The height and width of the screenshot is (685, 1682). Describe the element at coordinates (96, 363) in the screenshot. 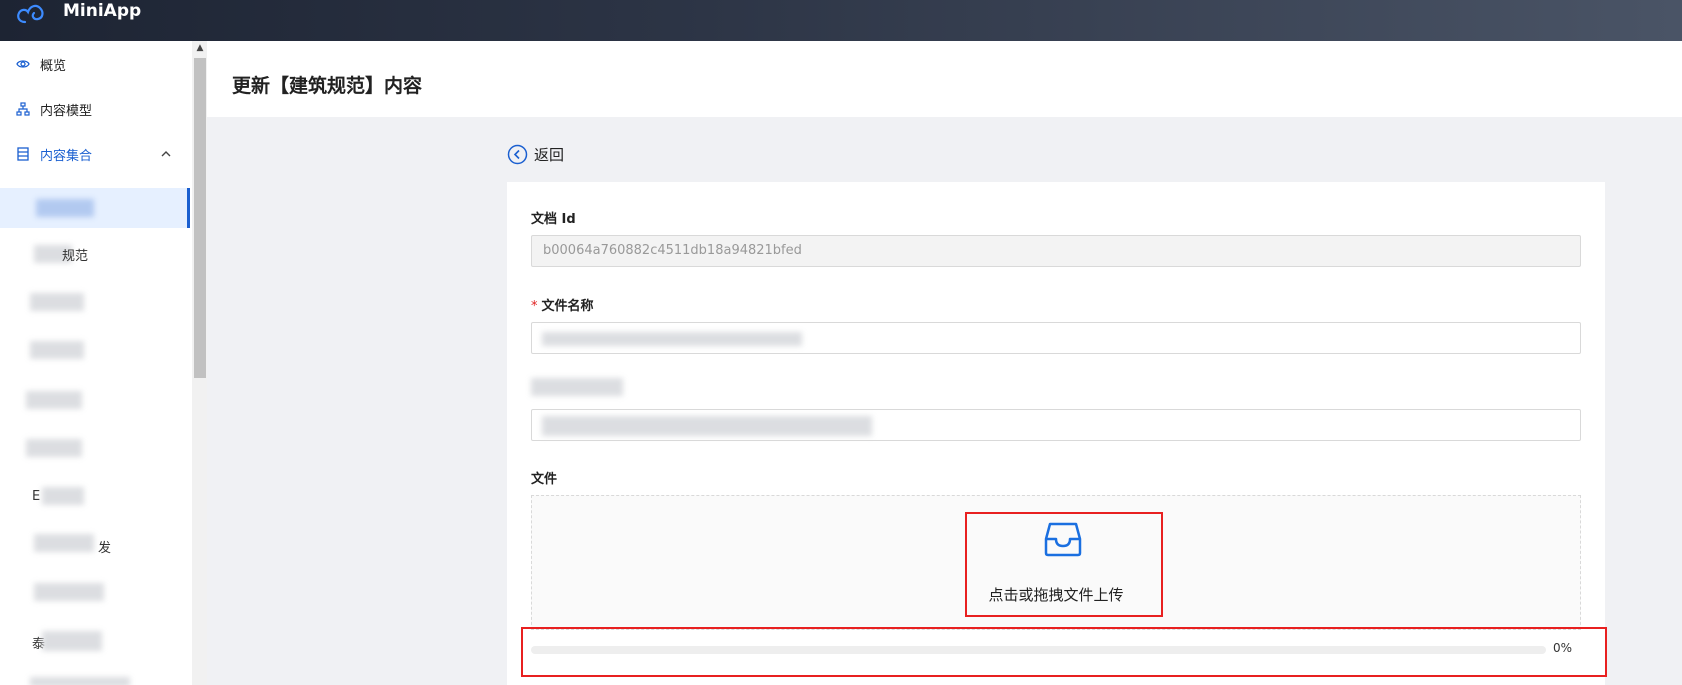

I see `sidebar: 概览 内容模型 内容集合 规范 E 发 泰` at that location.